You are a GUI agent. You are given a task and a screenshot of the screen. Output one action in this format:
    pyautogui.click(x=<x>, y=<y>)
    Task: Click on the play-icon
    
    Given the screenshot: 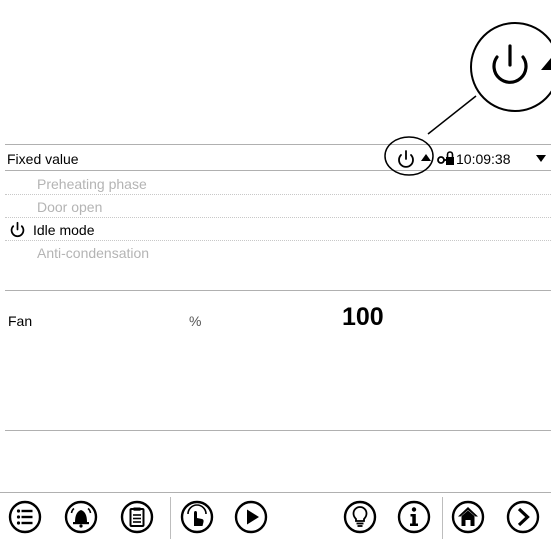 What is the action you would take?
    pyautogui.click(x=251, y=517)
    